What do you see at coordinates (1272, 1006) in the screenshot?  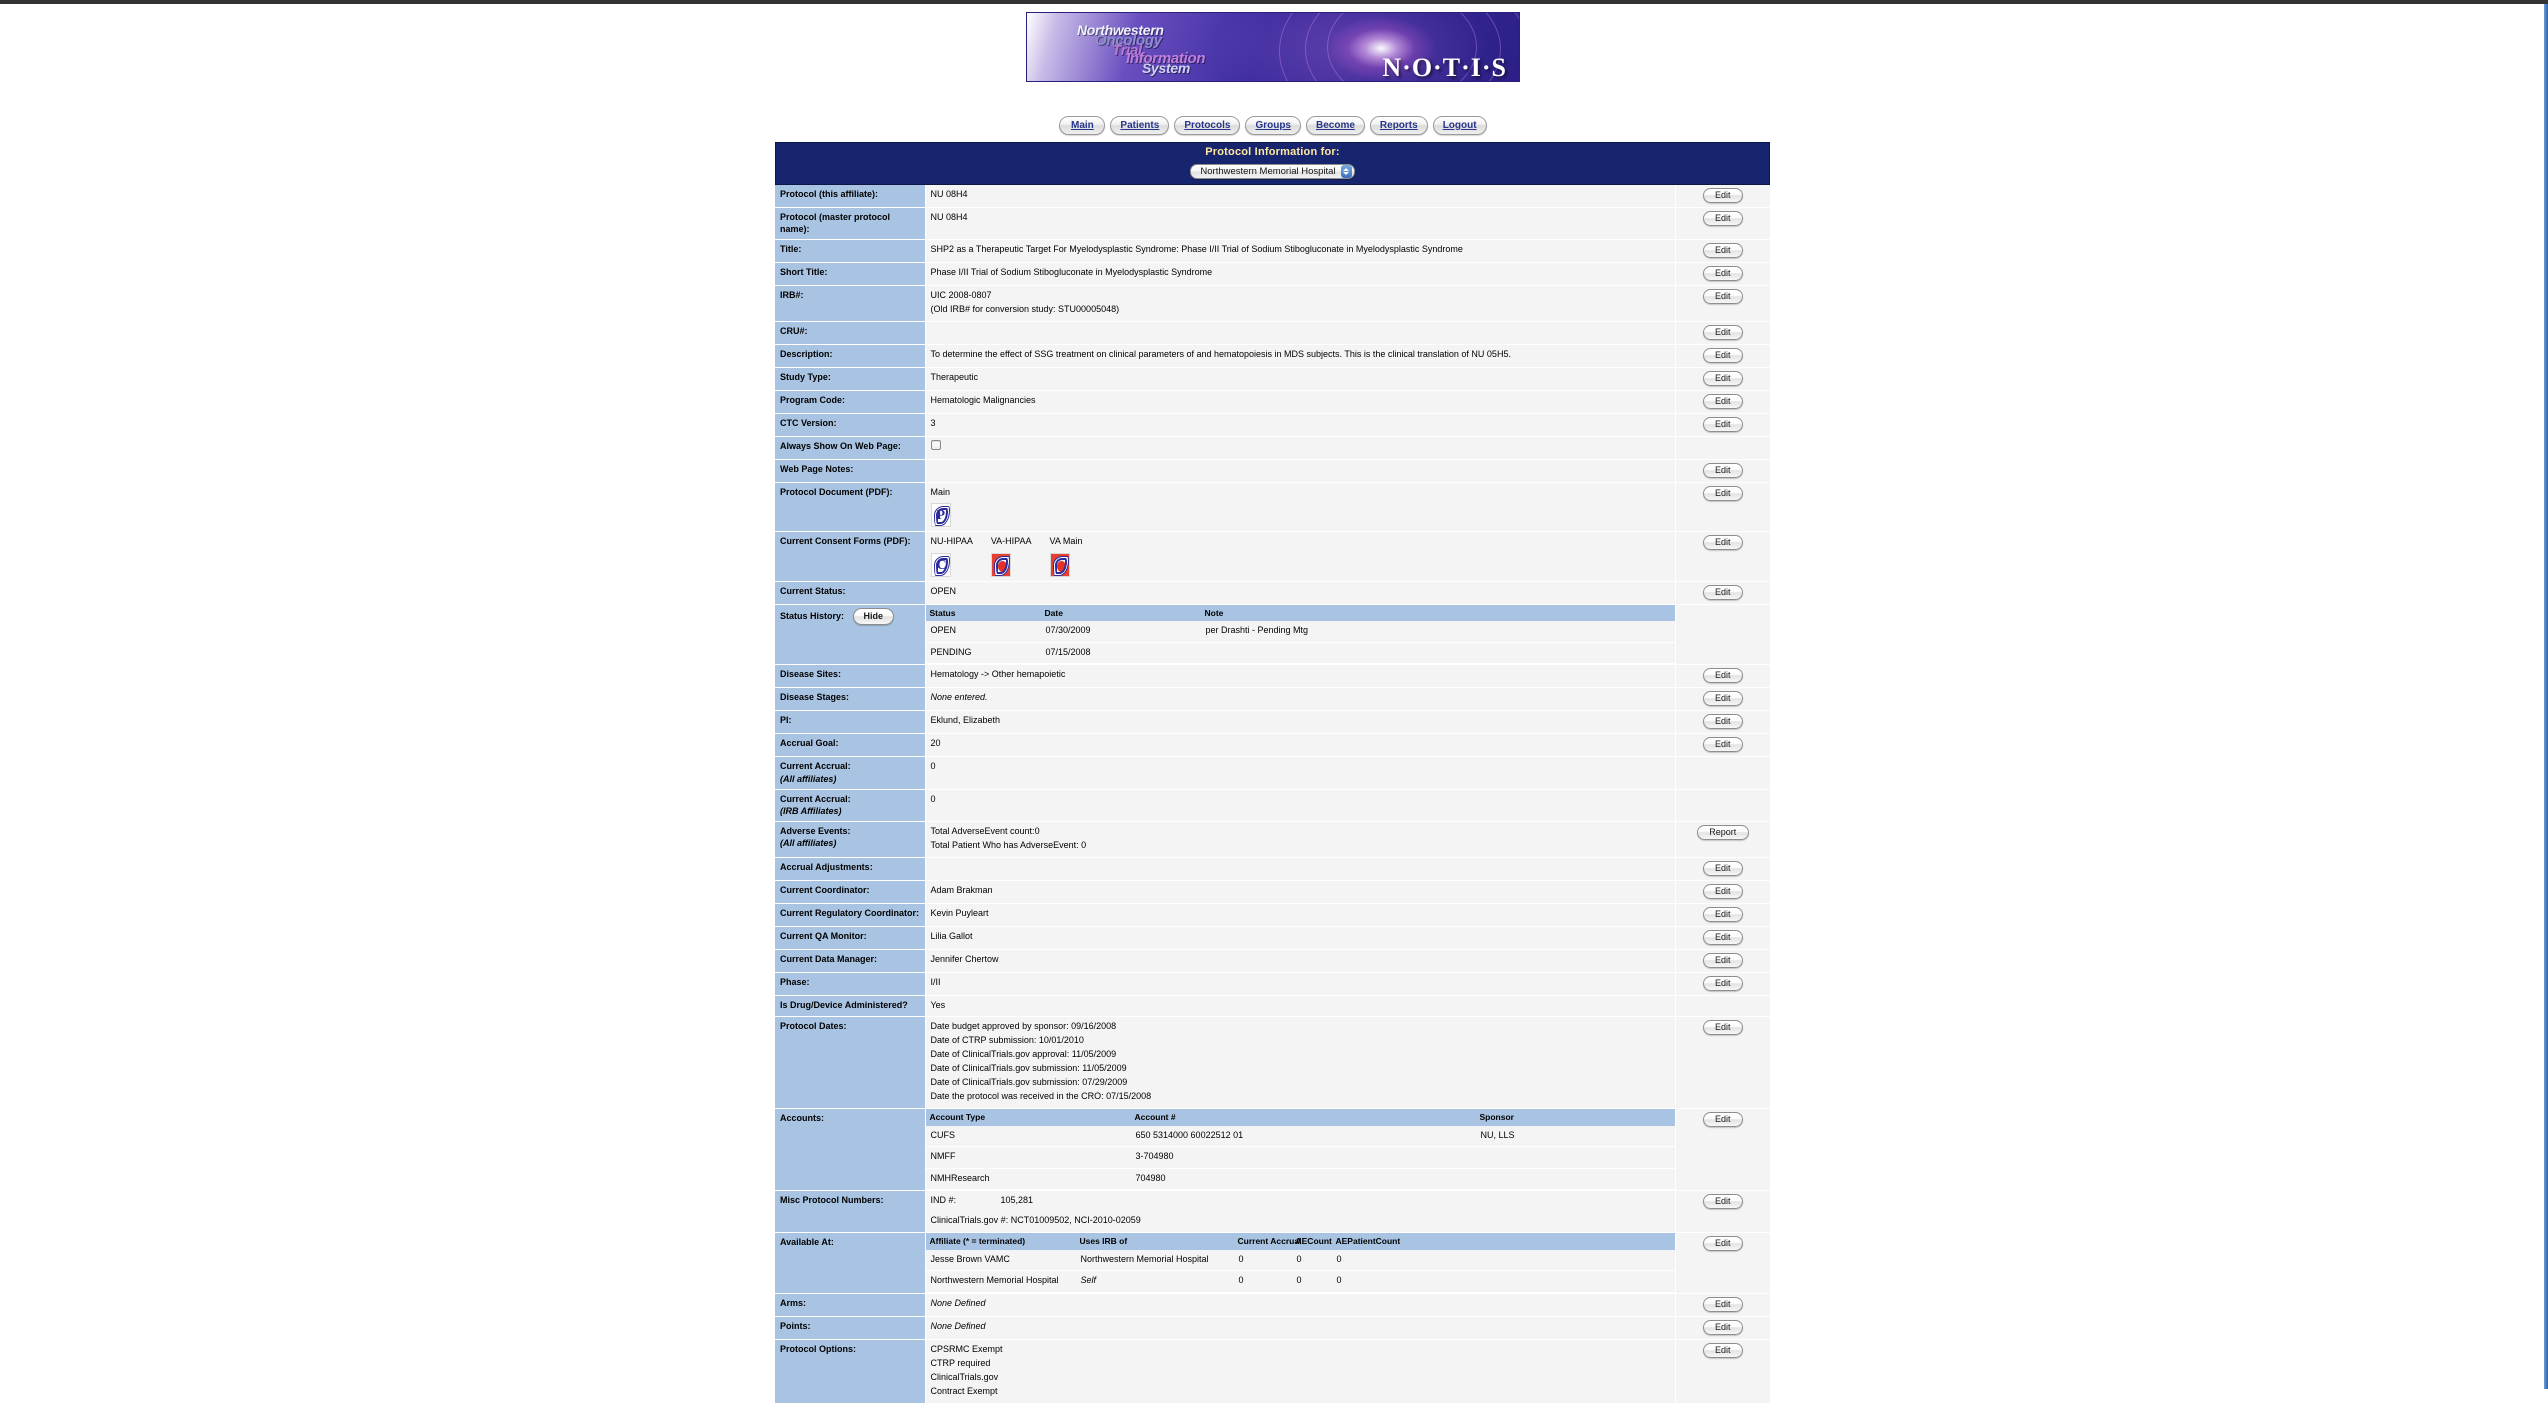 I see `table-row-is-drug-device: Is Drug/Device Administered? Yes` at bounding box center [1272, 1006].